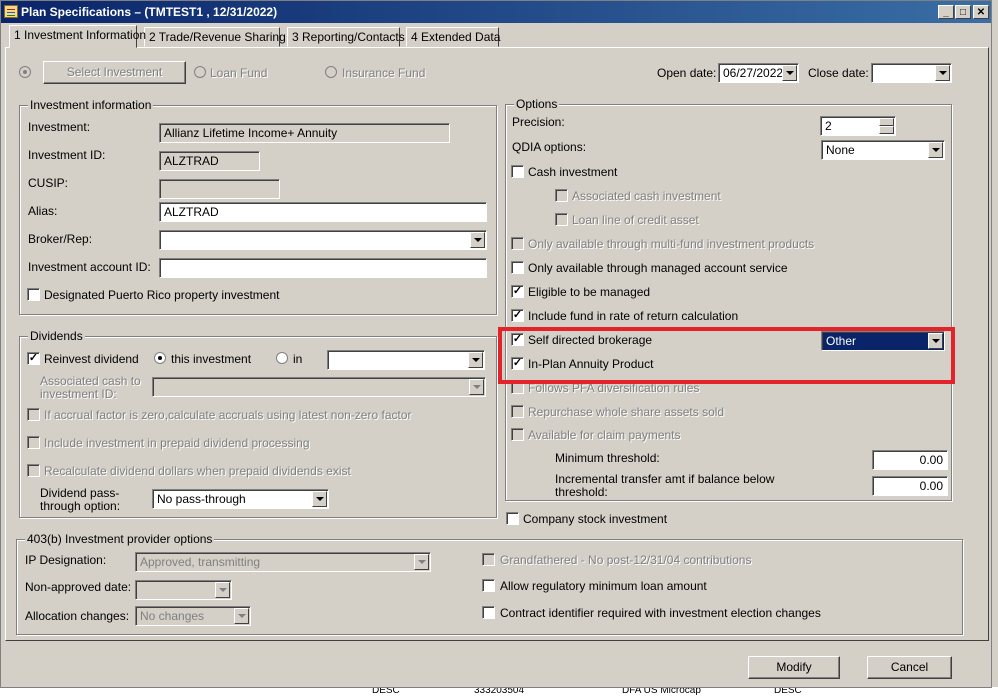 Image resolution: width=998 pixels, height=697 pixels. I want to click on repurchase-checkbox, so click(517, 411).